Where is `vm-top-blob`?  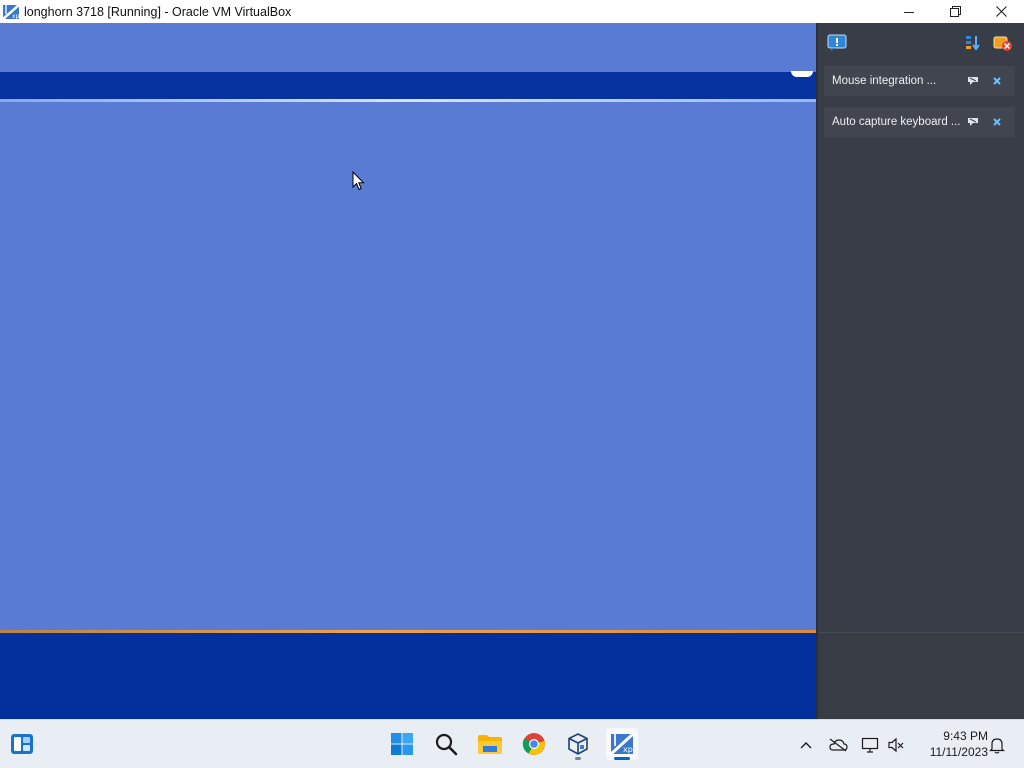 vm-top-blob is located at coordinates (802, 74).